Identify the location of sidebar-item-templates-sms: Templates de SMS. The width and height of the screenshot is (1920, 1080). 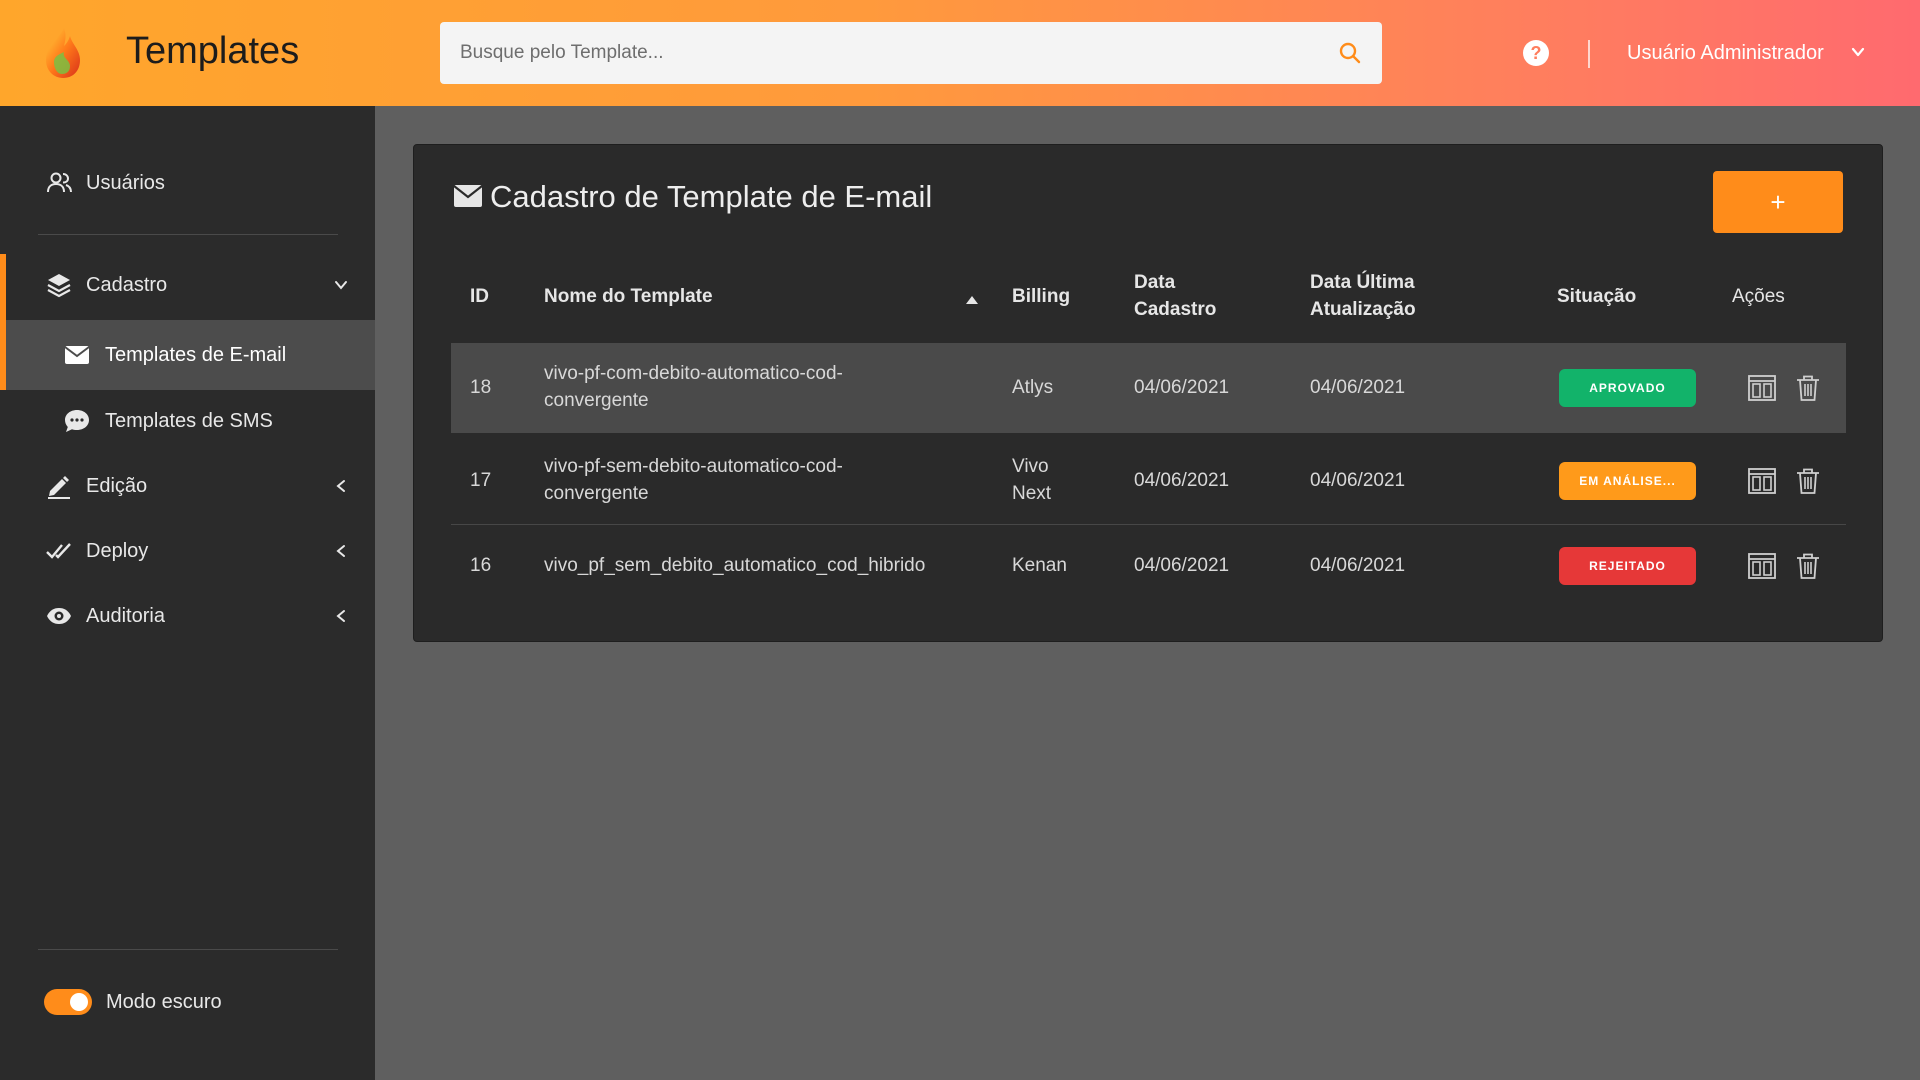
(187, 421).